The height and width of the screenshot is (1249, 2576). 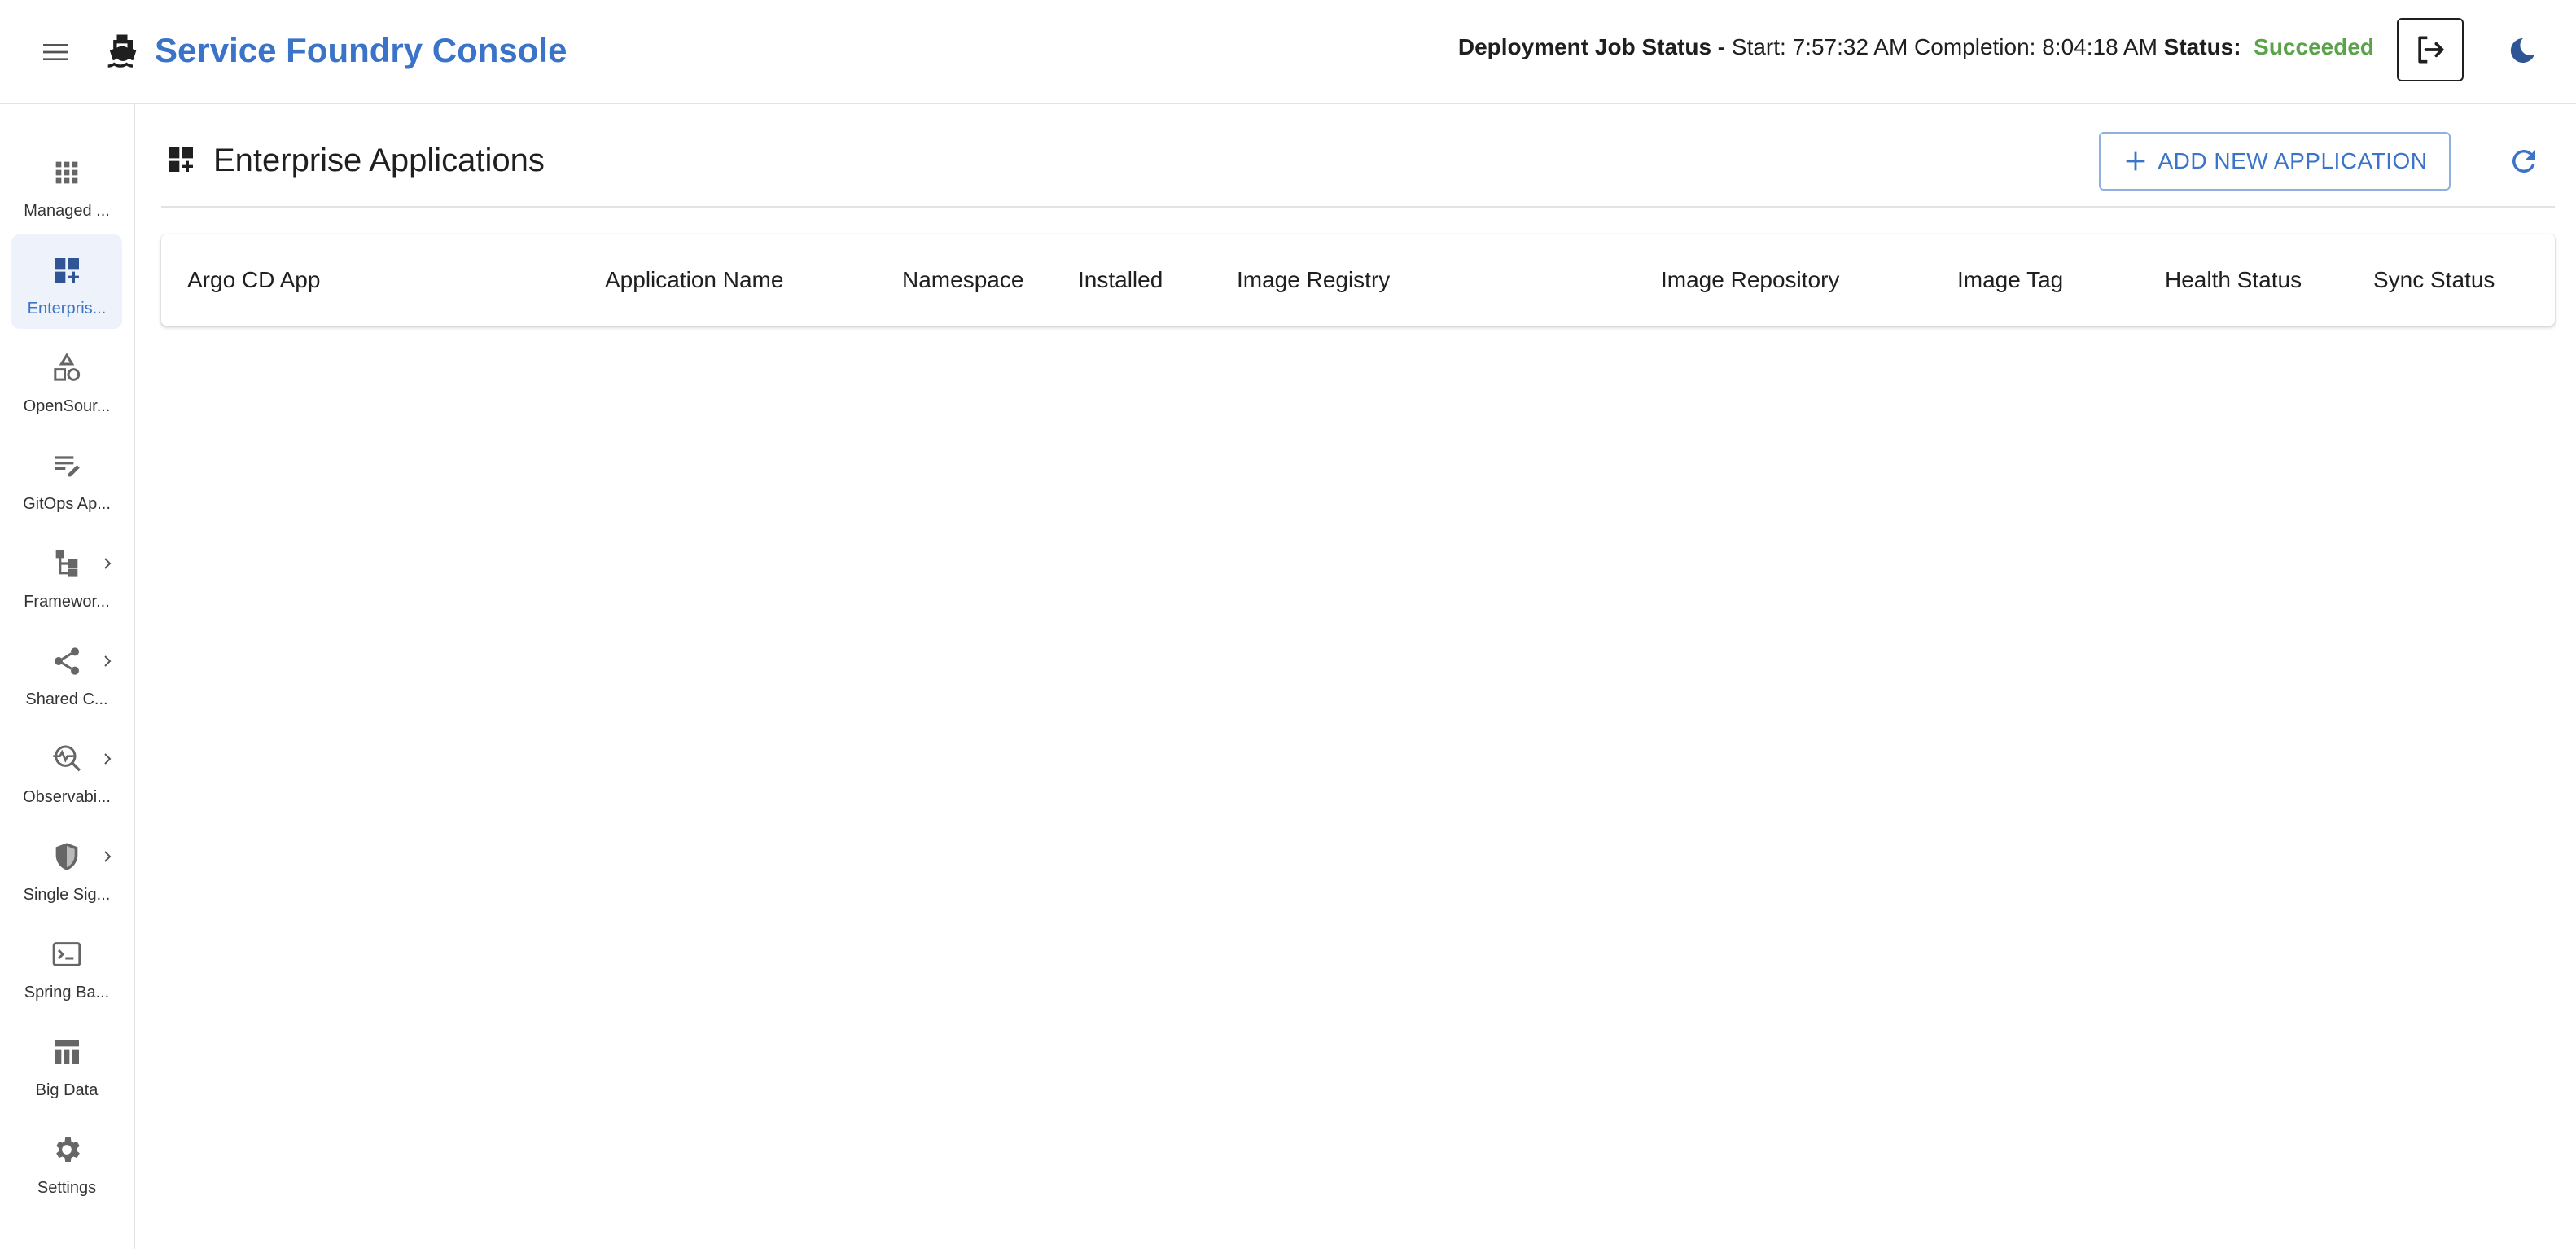 I want to click on refresh-icon, so click(x=2523, y=161).